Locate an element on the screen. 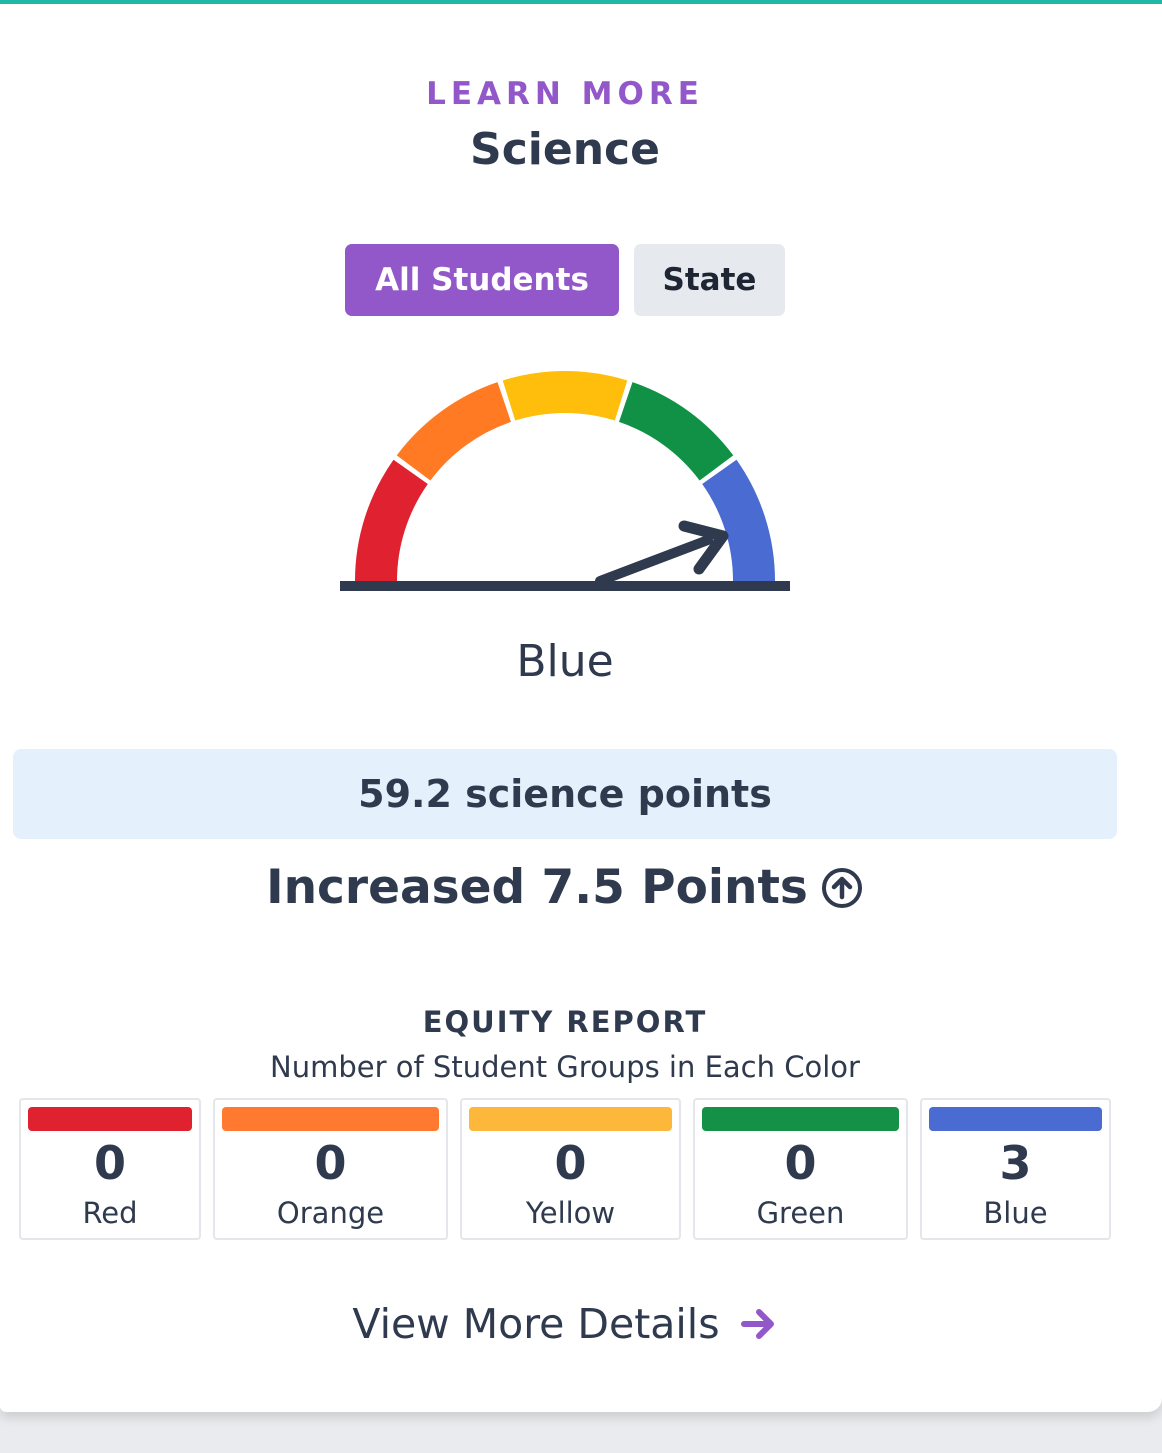 The width and height of the screenshot is (1162, 1453). gauge-segment-orange is located at coordinates (453, 431).